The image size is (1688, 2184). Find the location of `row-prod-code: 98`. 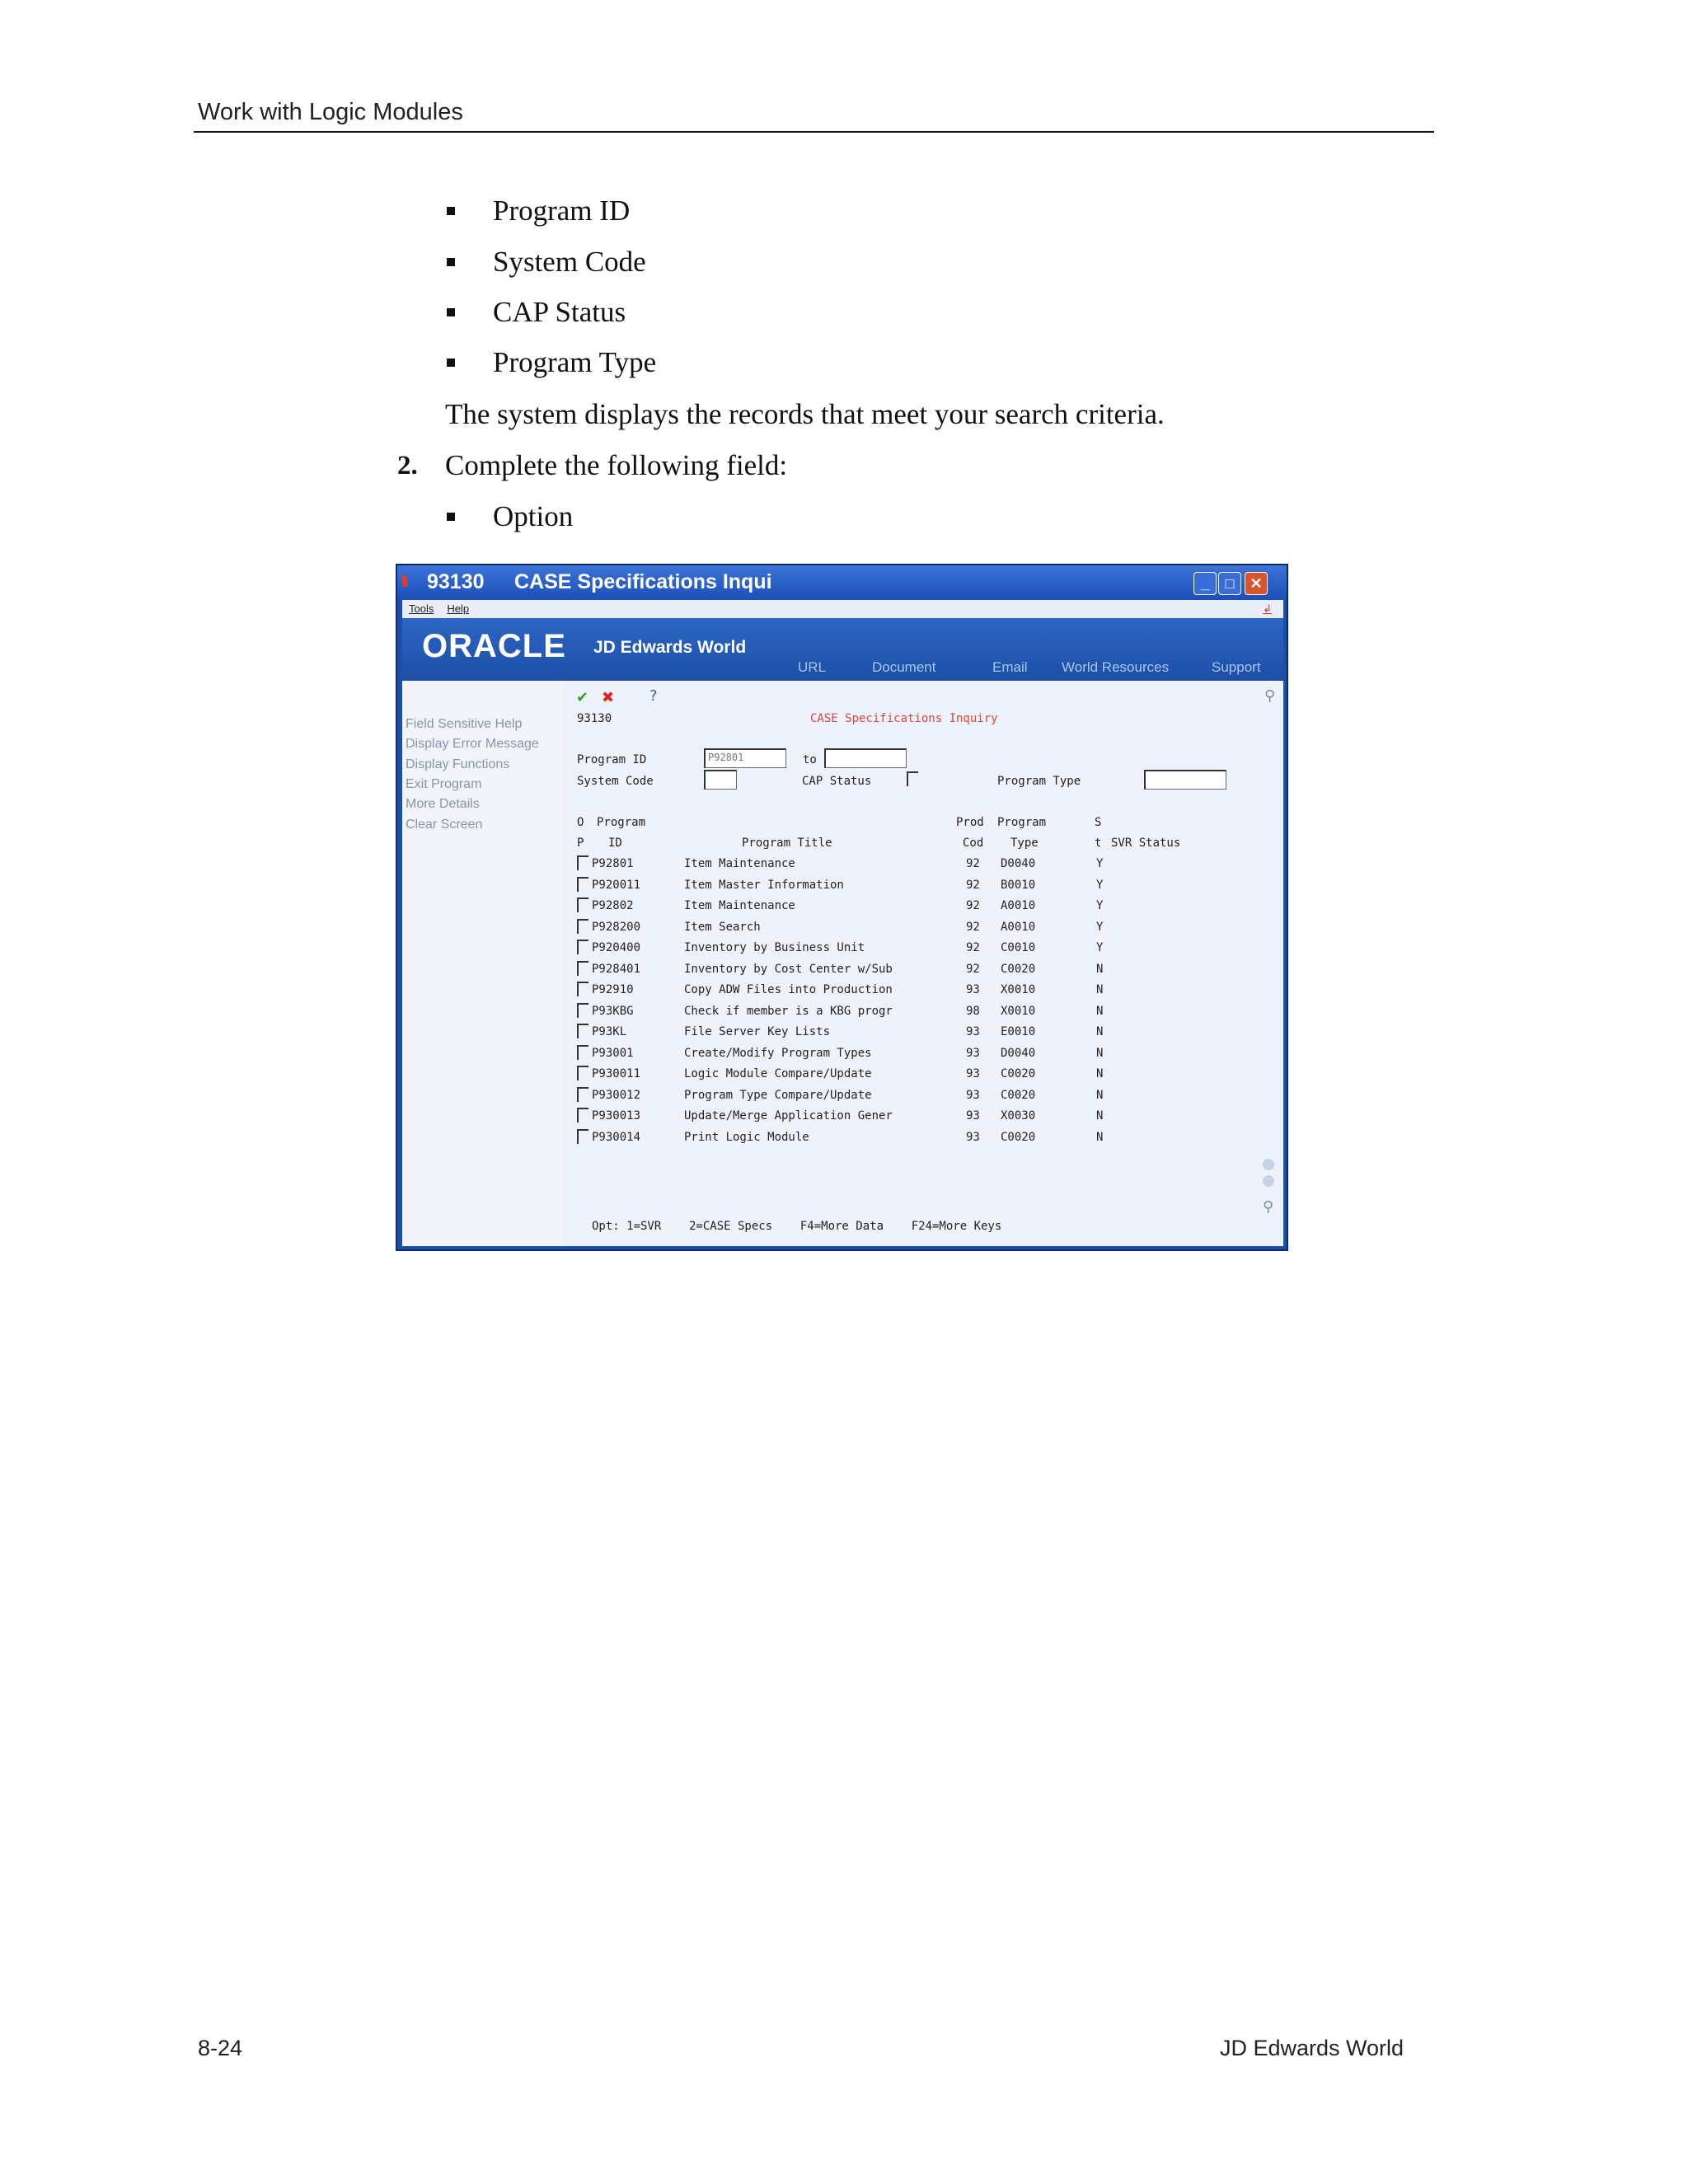

row-prod-code: 98 is located at coordinates (973, 1011).